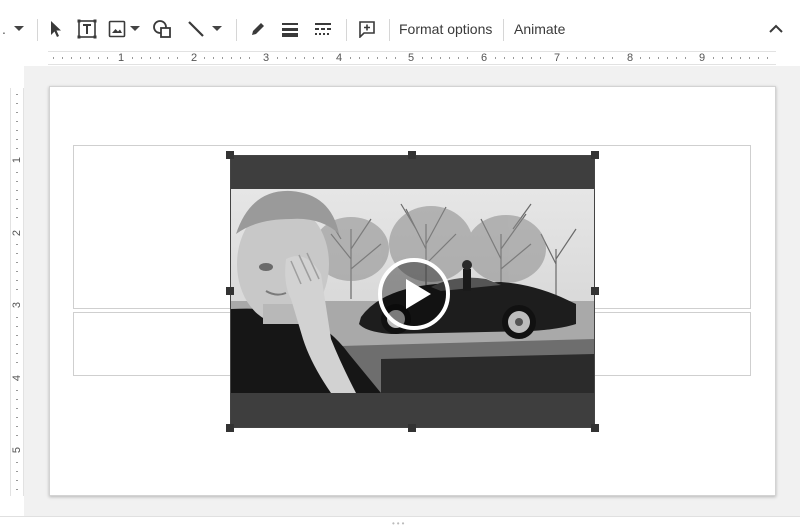 This screenshot has height=526, width=800. I want to click on speaker-notes-resize-bar: •••, so click(400, 521).